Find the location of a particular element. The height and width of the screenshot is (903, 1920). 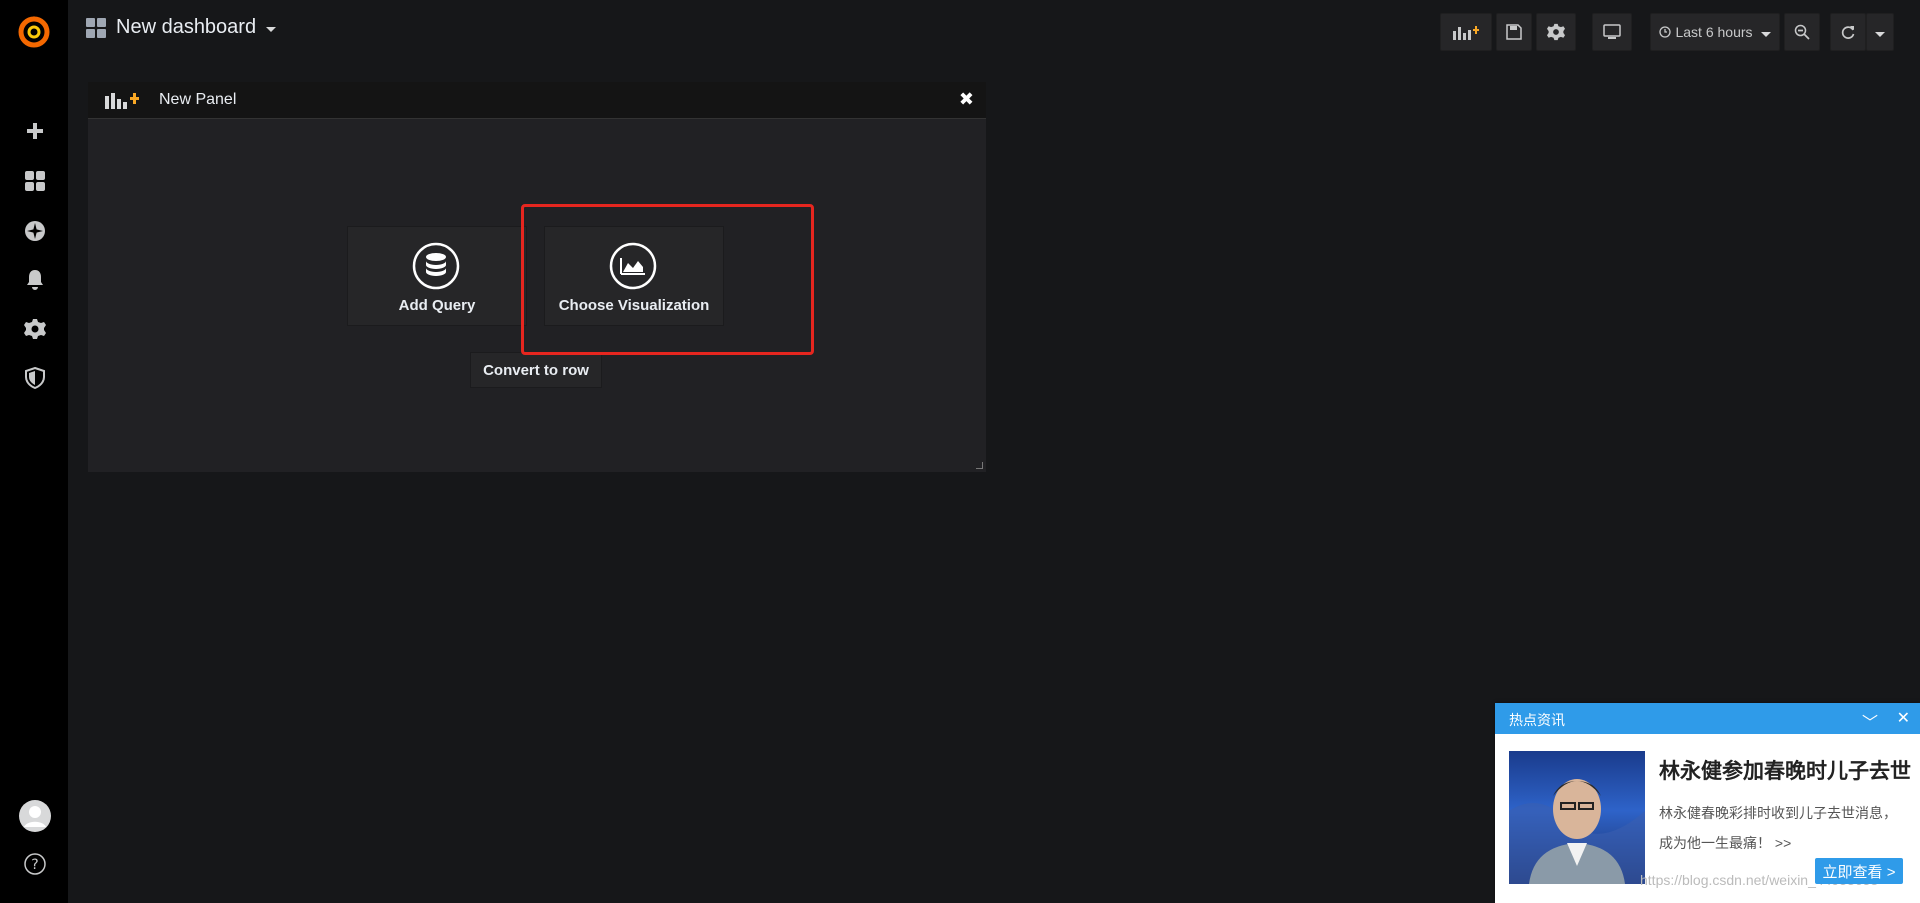

refresh-icon is located at coordinates (1848, 32).